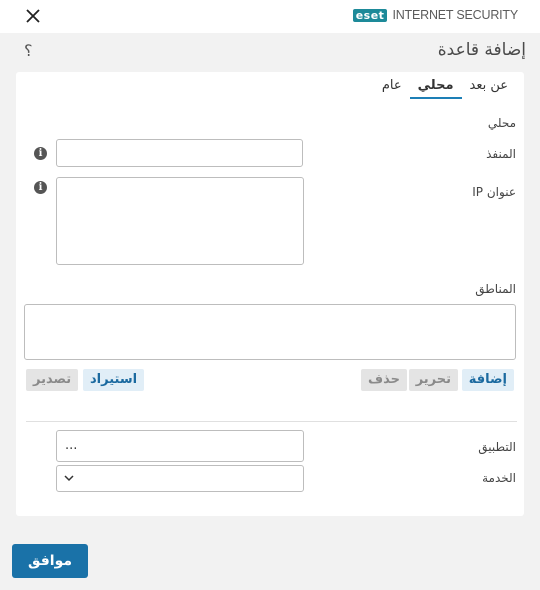  I want to click on chevron-down-icon, so click(69, 478).